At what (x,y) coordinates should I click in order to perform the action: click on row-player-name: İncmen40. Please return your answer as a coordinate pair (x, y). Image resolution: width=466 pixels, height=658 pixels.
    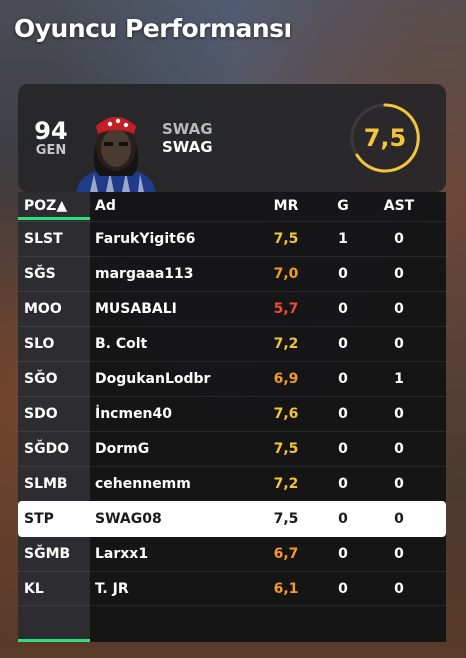
    Looking at the image, I should click on (134, 414).